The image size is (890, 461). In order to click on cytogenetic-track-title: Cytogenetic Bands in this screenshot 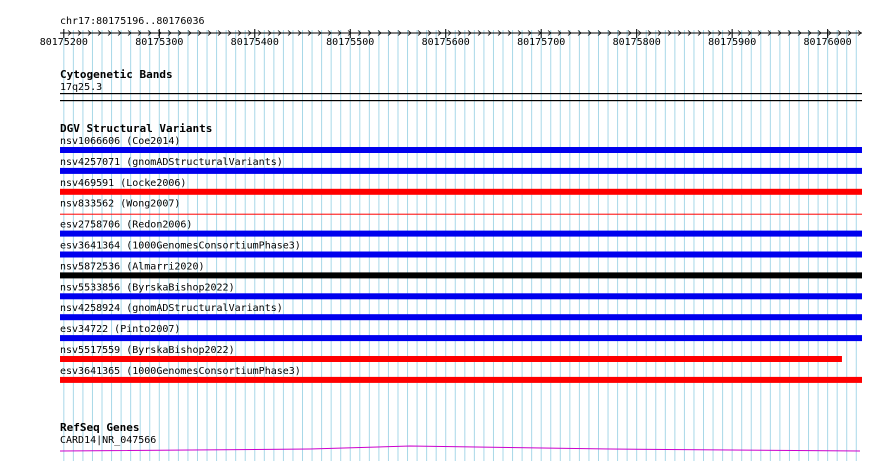, I will do `click(116, 74)`.